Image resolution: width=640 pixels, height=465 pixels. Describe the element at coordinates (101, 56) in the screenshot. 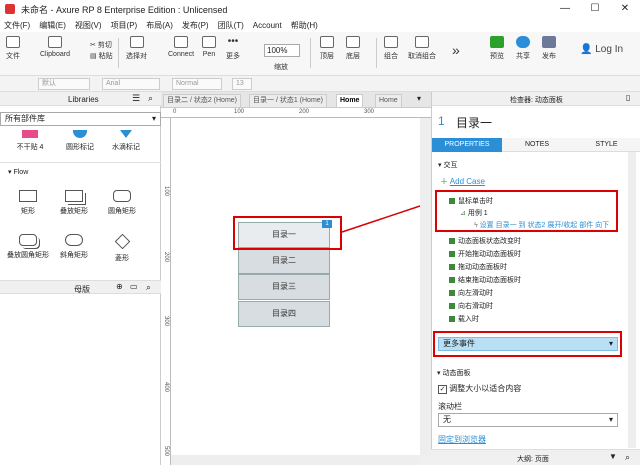

I see `paste-button: ▤ 粘贴` at that location.